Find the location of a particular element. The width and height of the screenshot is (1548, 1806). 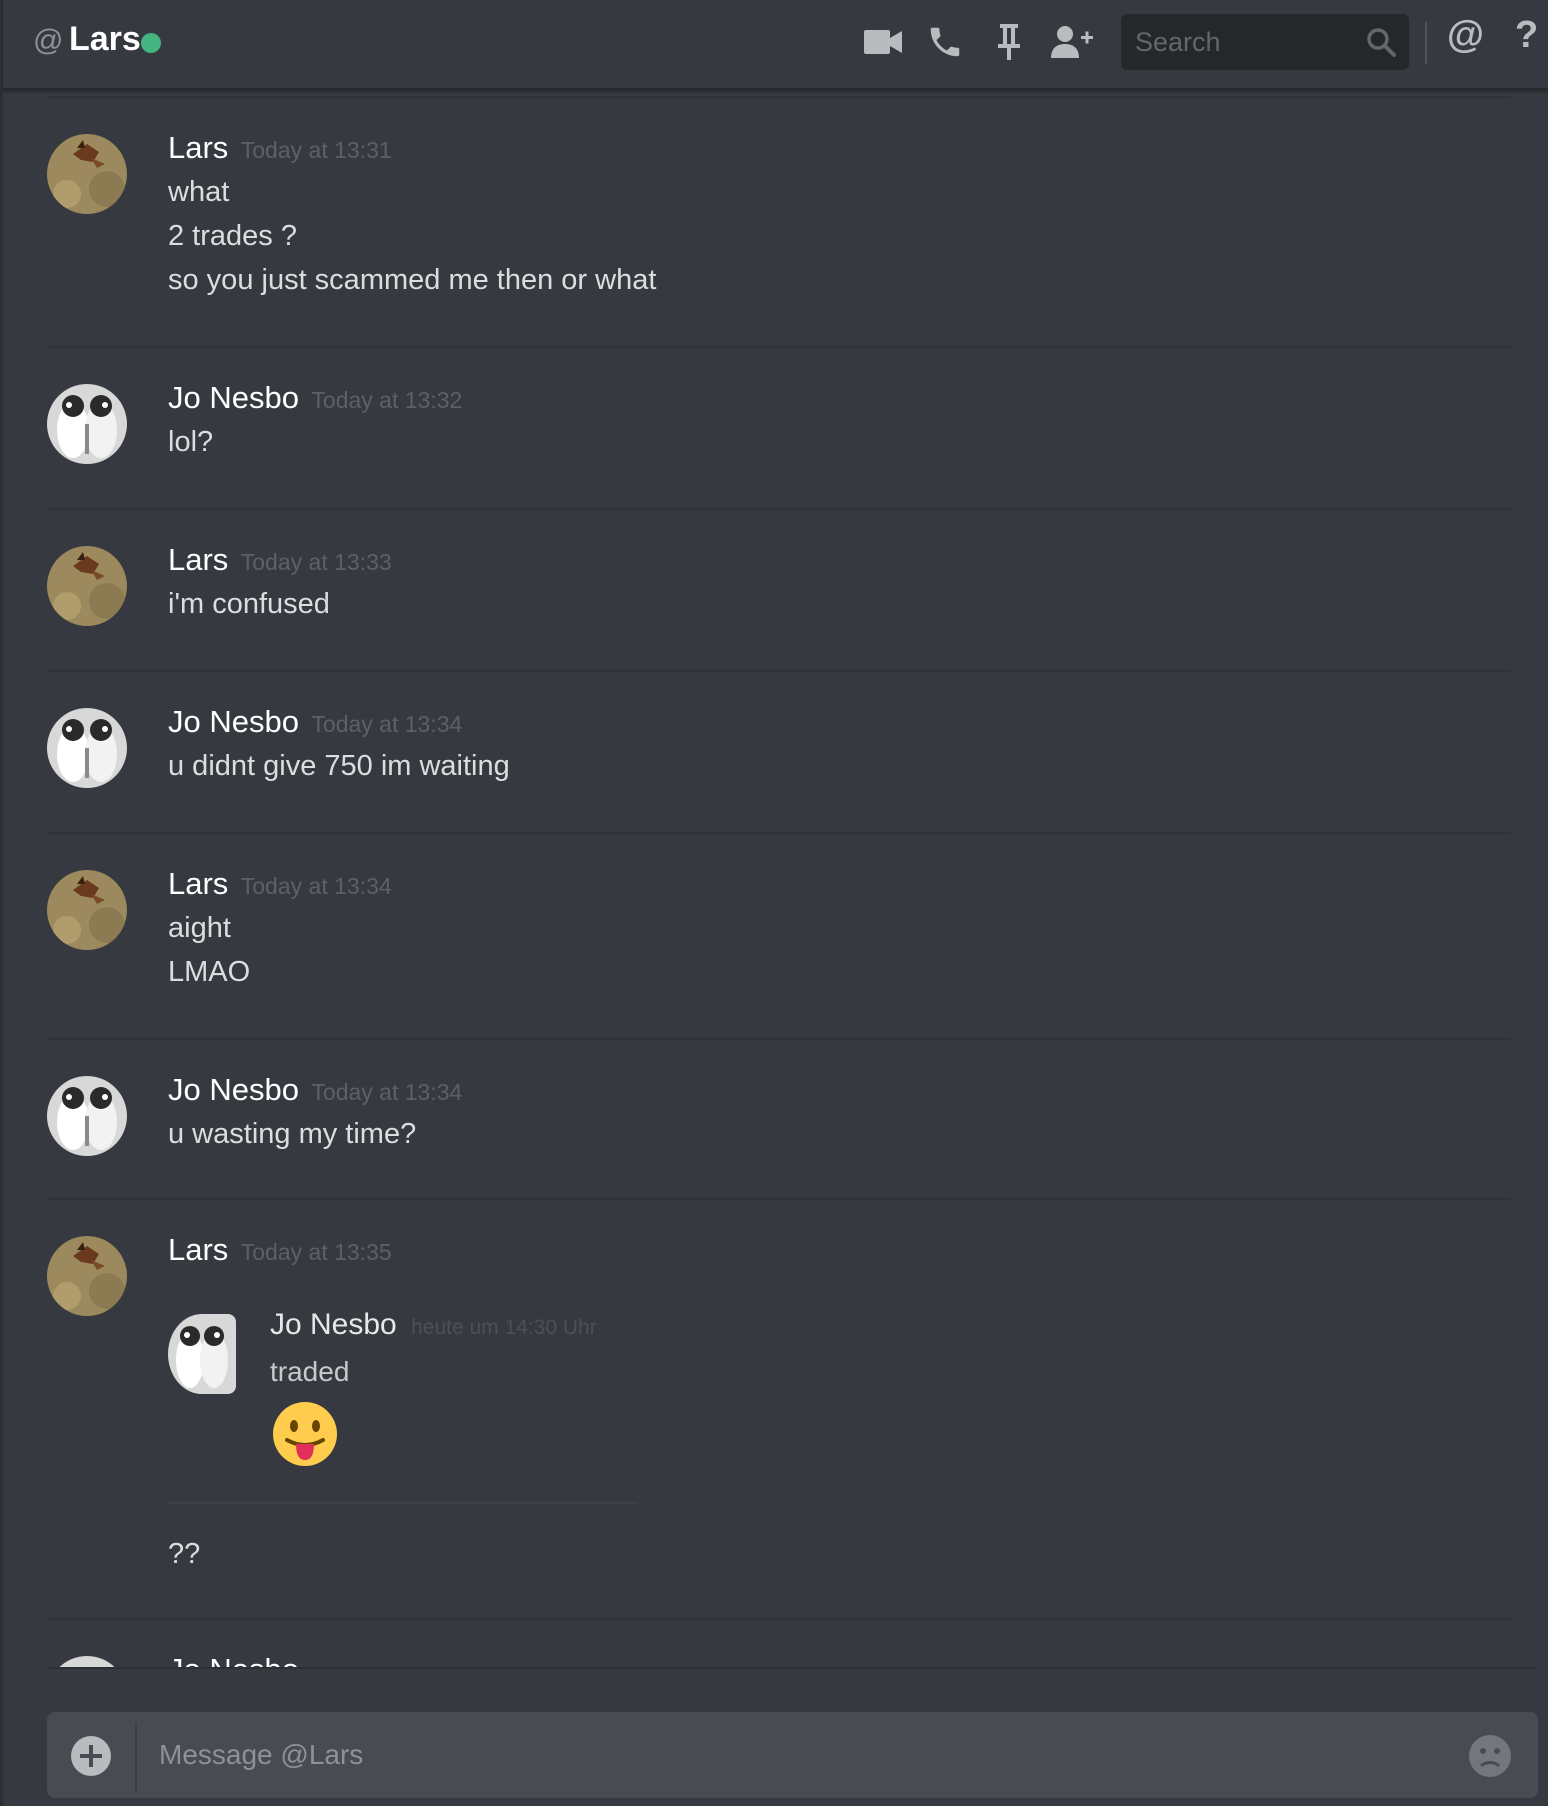

message-header: Lars Today at 13:31 is located at coordinates (280, 148).